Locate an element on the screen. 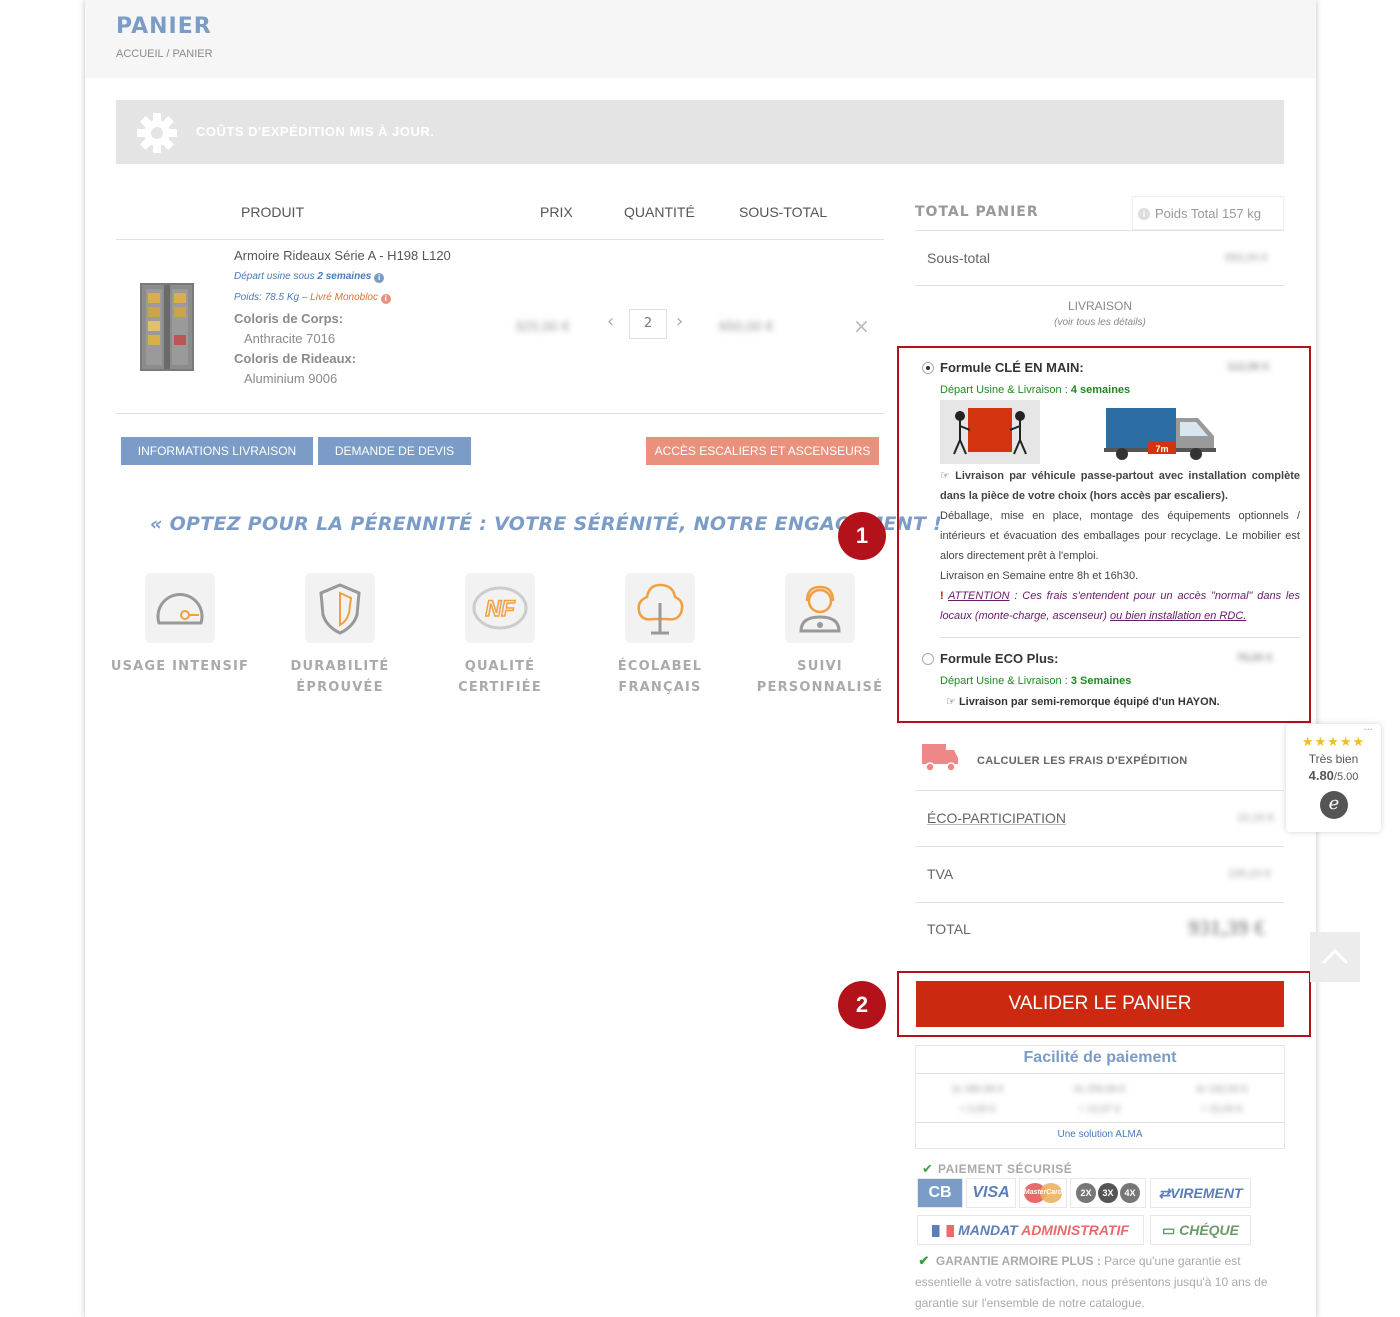 The image size is (1400, 1317). svg-text: NF is located at coordinates (500, 608).